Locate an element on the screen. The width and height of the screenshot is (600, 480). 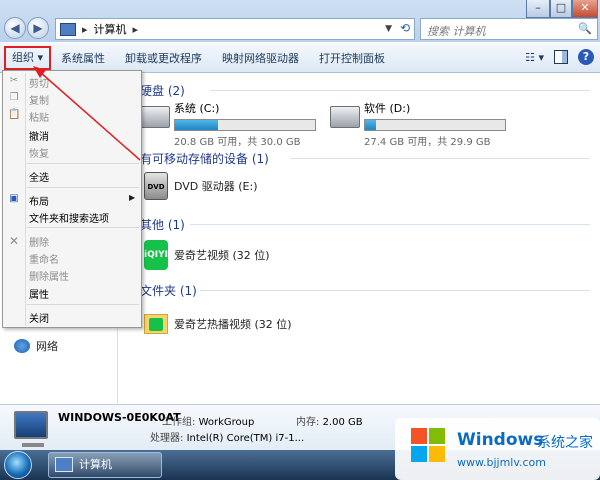
memory-value: 2.00 GB is located at coordinates (342, 422).